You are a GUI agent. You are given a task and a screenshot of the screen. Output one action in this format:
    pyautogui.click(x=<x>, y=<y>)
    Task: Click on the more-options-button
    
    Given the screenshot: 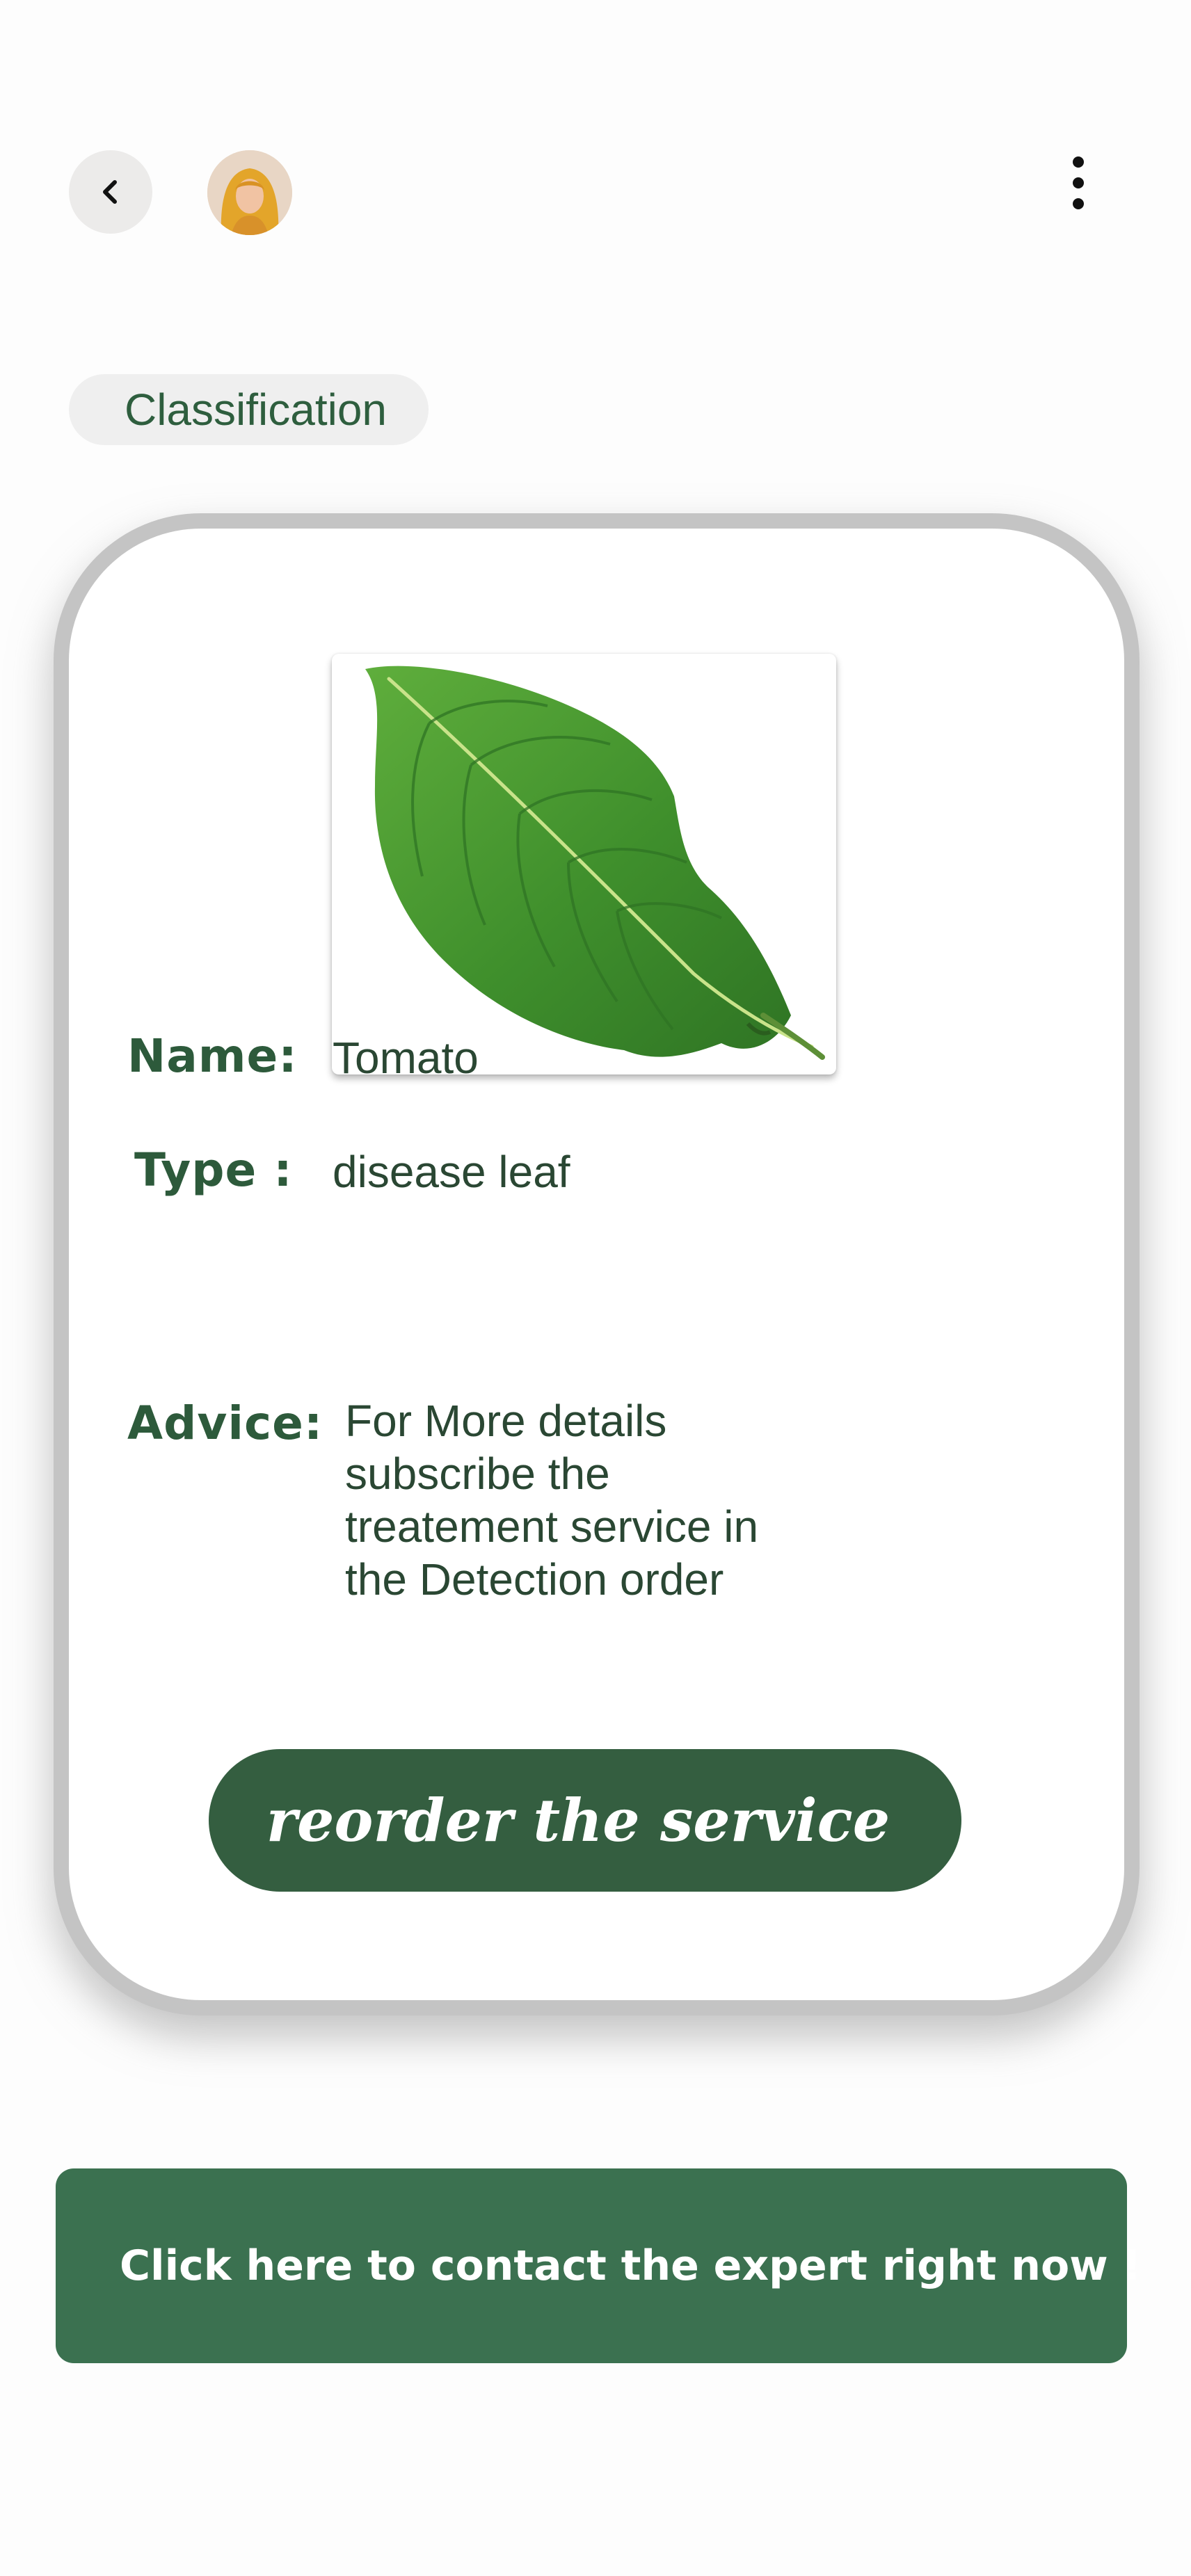 What is the action you would take?
    pyautogui.click(x=1078, y=183)
    